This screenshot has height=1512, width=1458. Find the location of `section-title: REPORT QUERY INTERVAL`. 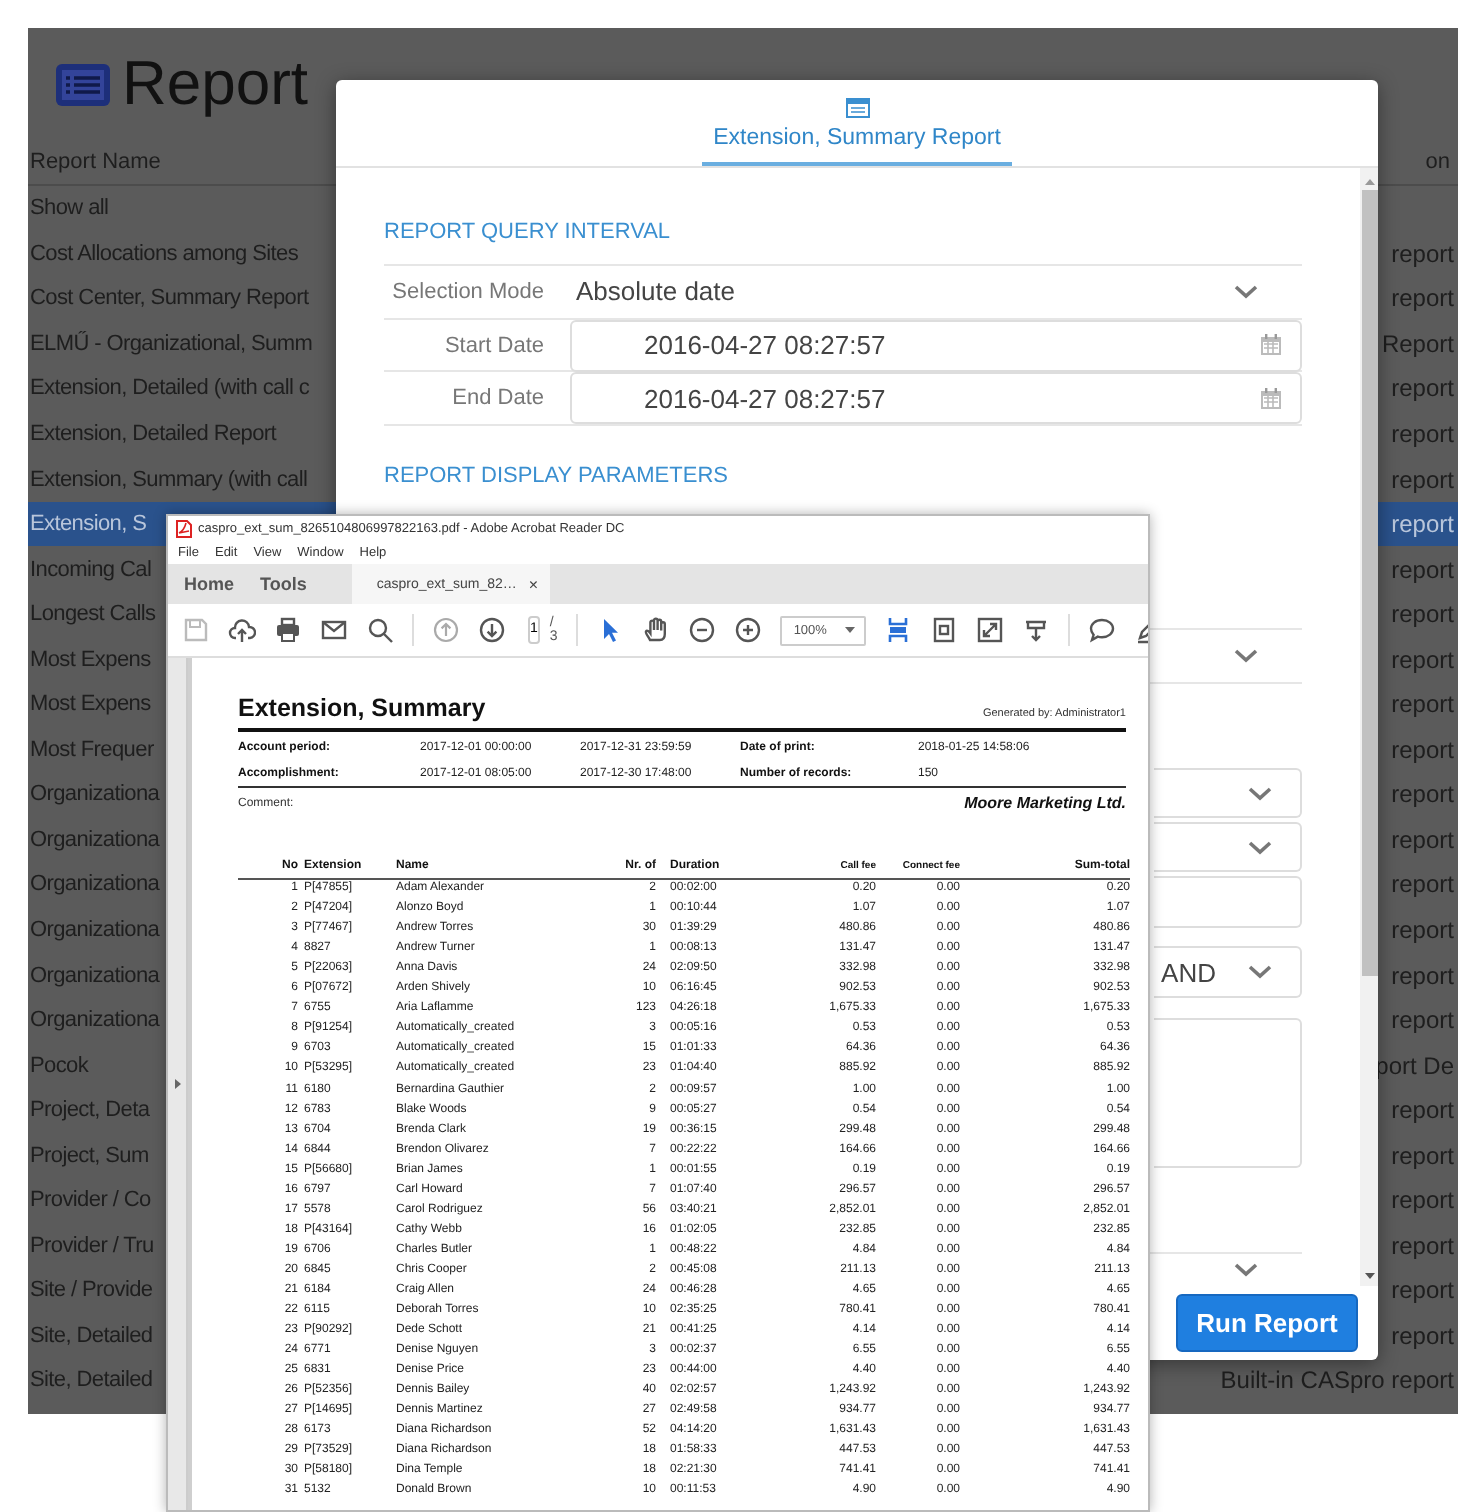

section-title: REPORT QUERY INTERVAL is located at coordinates (528, 233).